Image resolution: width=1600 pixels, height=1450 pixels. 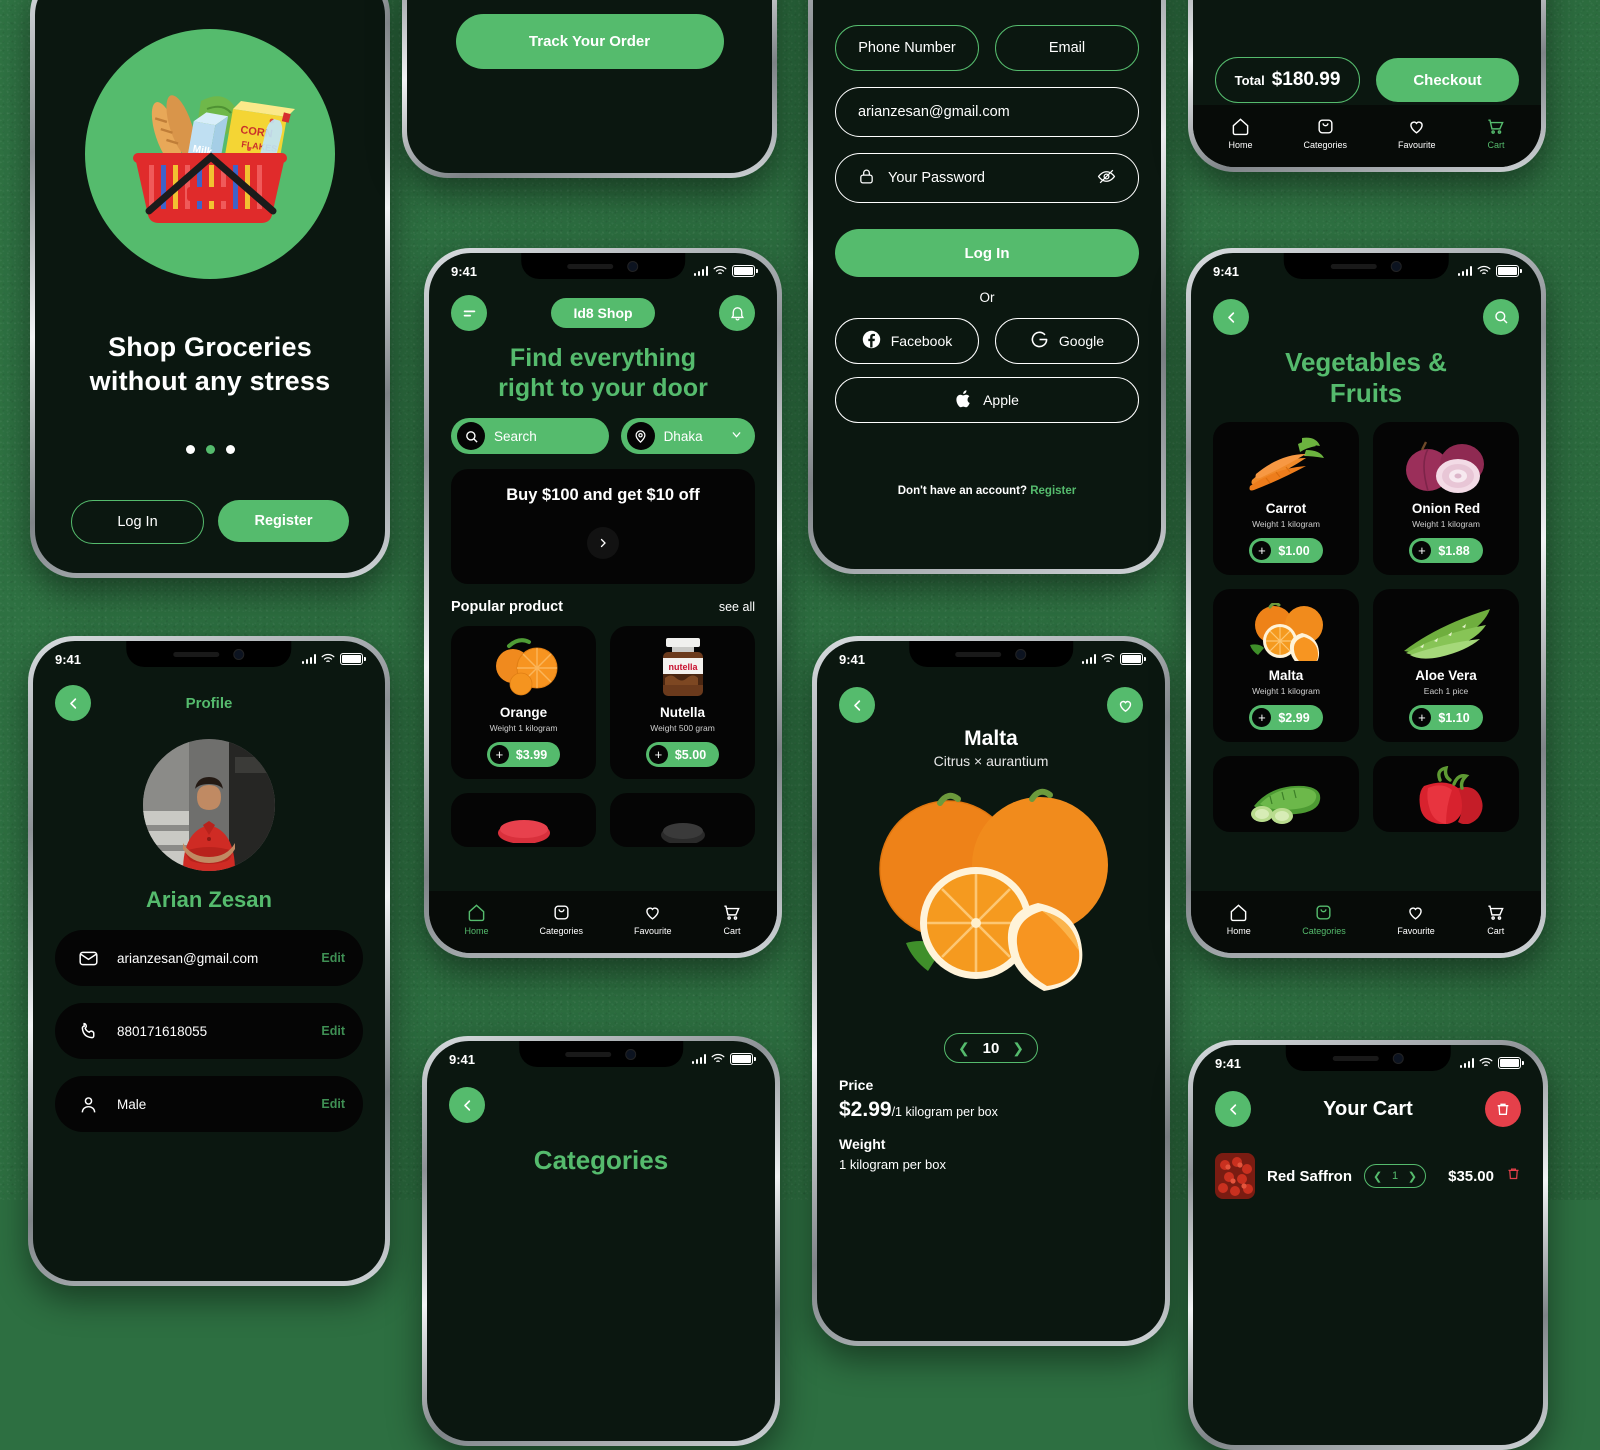 I want to click on search-icon, so click(x=471, y=436).